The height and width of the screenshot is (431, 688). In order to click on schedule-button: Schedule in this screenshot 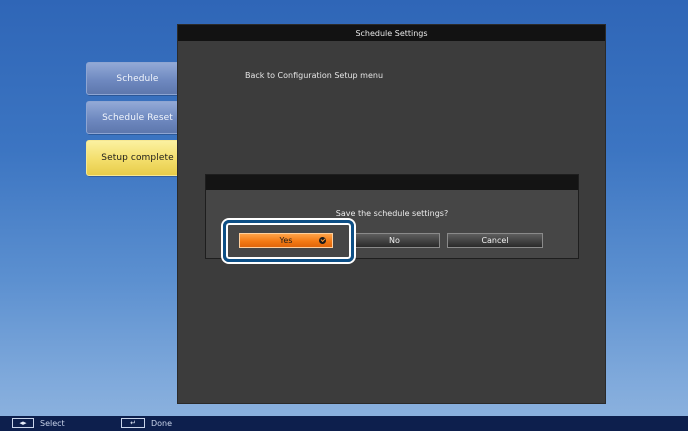, I will do `click(137, 78)`.